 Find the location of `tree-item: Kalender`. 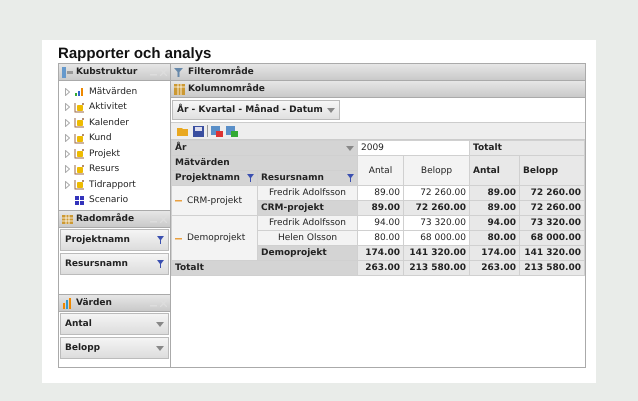

tree-item: Kalender is located at coordinates (117, 122).